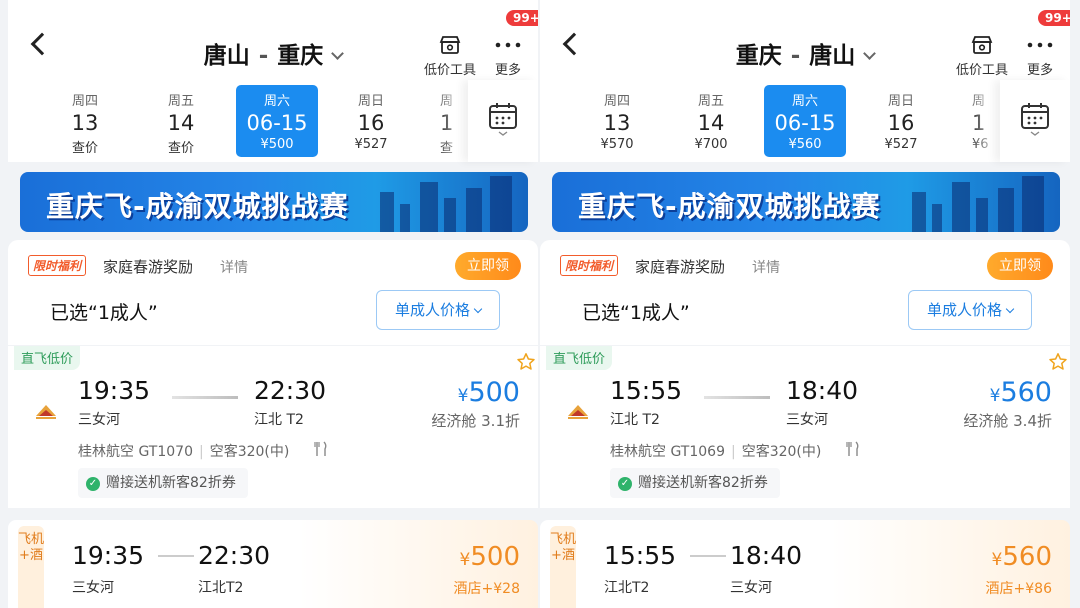 Image resolution: width=1080 pixels, height=608 pixels. I want to click on notification-badge: 99+, so click(1054, 18).